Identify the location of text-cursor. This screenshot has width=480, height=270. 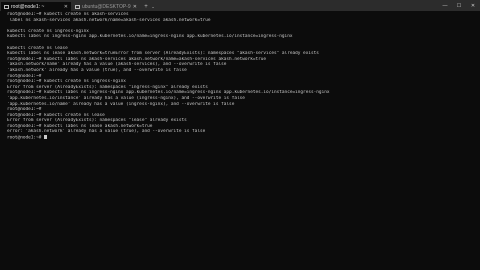
(45, 137).